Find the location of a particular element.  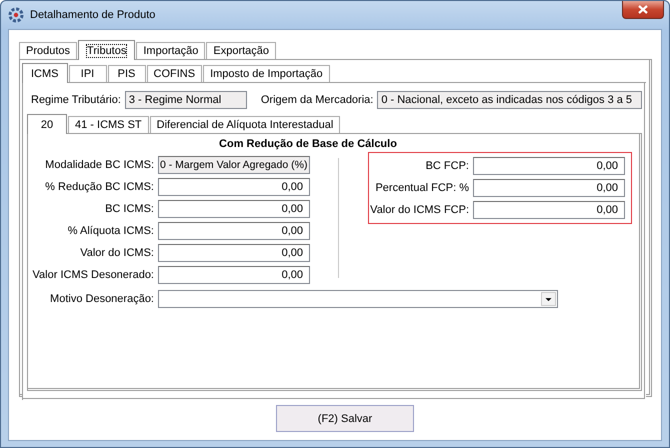

field-label: % Alíquota ICMS: is located at coordinates (110, 231).